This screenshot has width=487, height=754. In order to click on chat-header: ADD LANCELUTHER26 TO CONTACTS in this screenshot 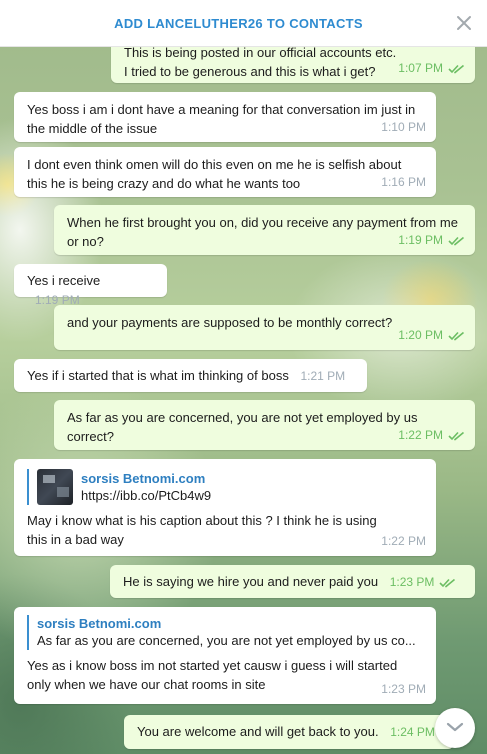, I will do `click(243, 23)`.